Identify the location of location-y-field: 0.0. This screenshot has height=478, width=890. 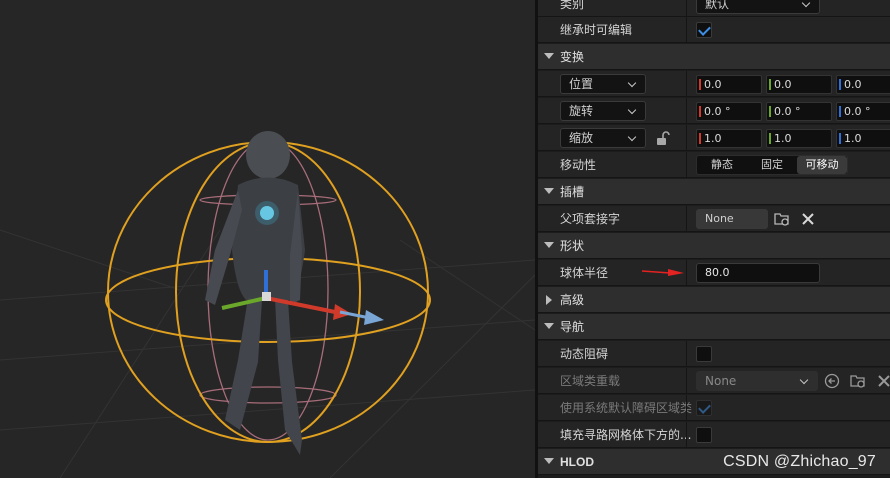
(799, 84).